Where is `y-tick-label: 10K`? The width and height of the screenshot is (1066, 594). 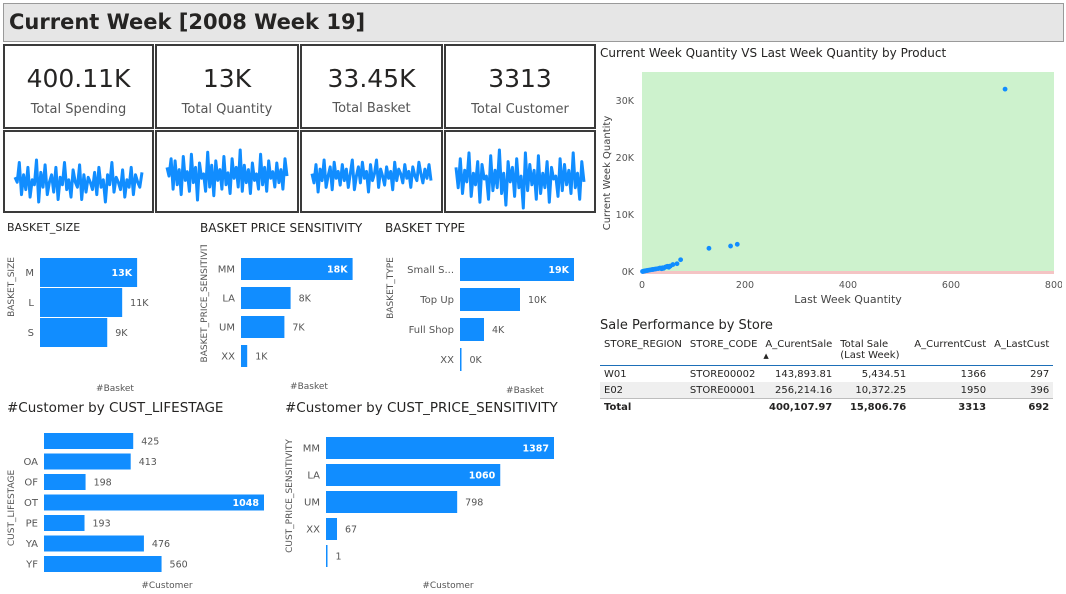 y-tick-label: 10K is located at coordinates (625, 215).